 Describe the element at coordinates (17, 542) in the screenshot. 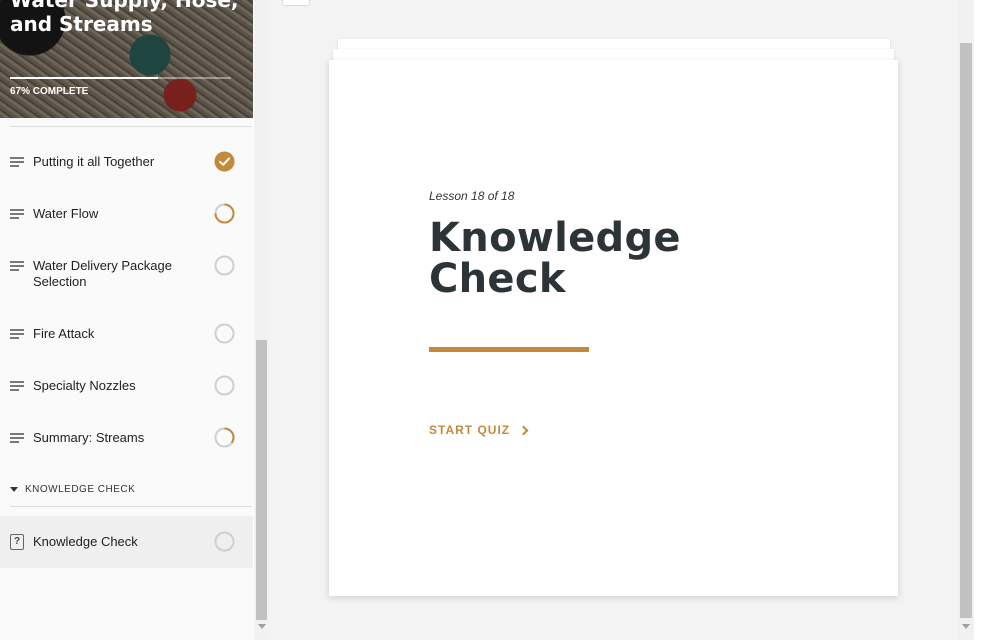

I see `quiz-question-icon: ?` at that location.